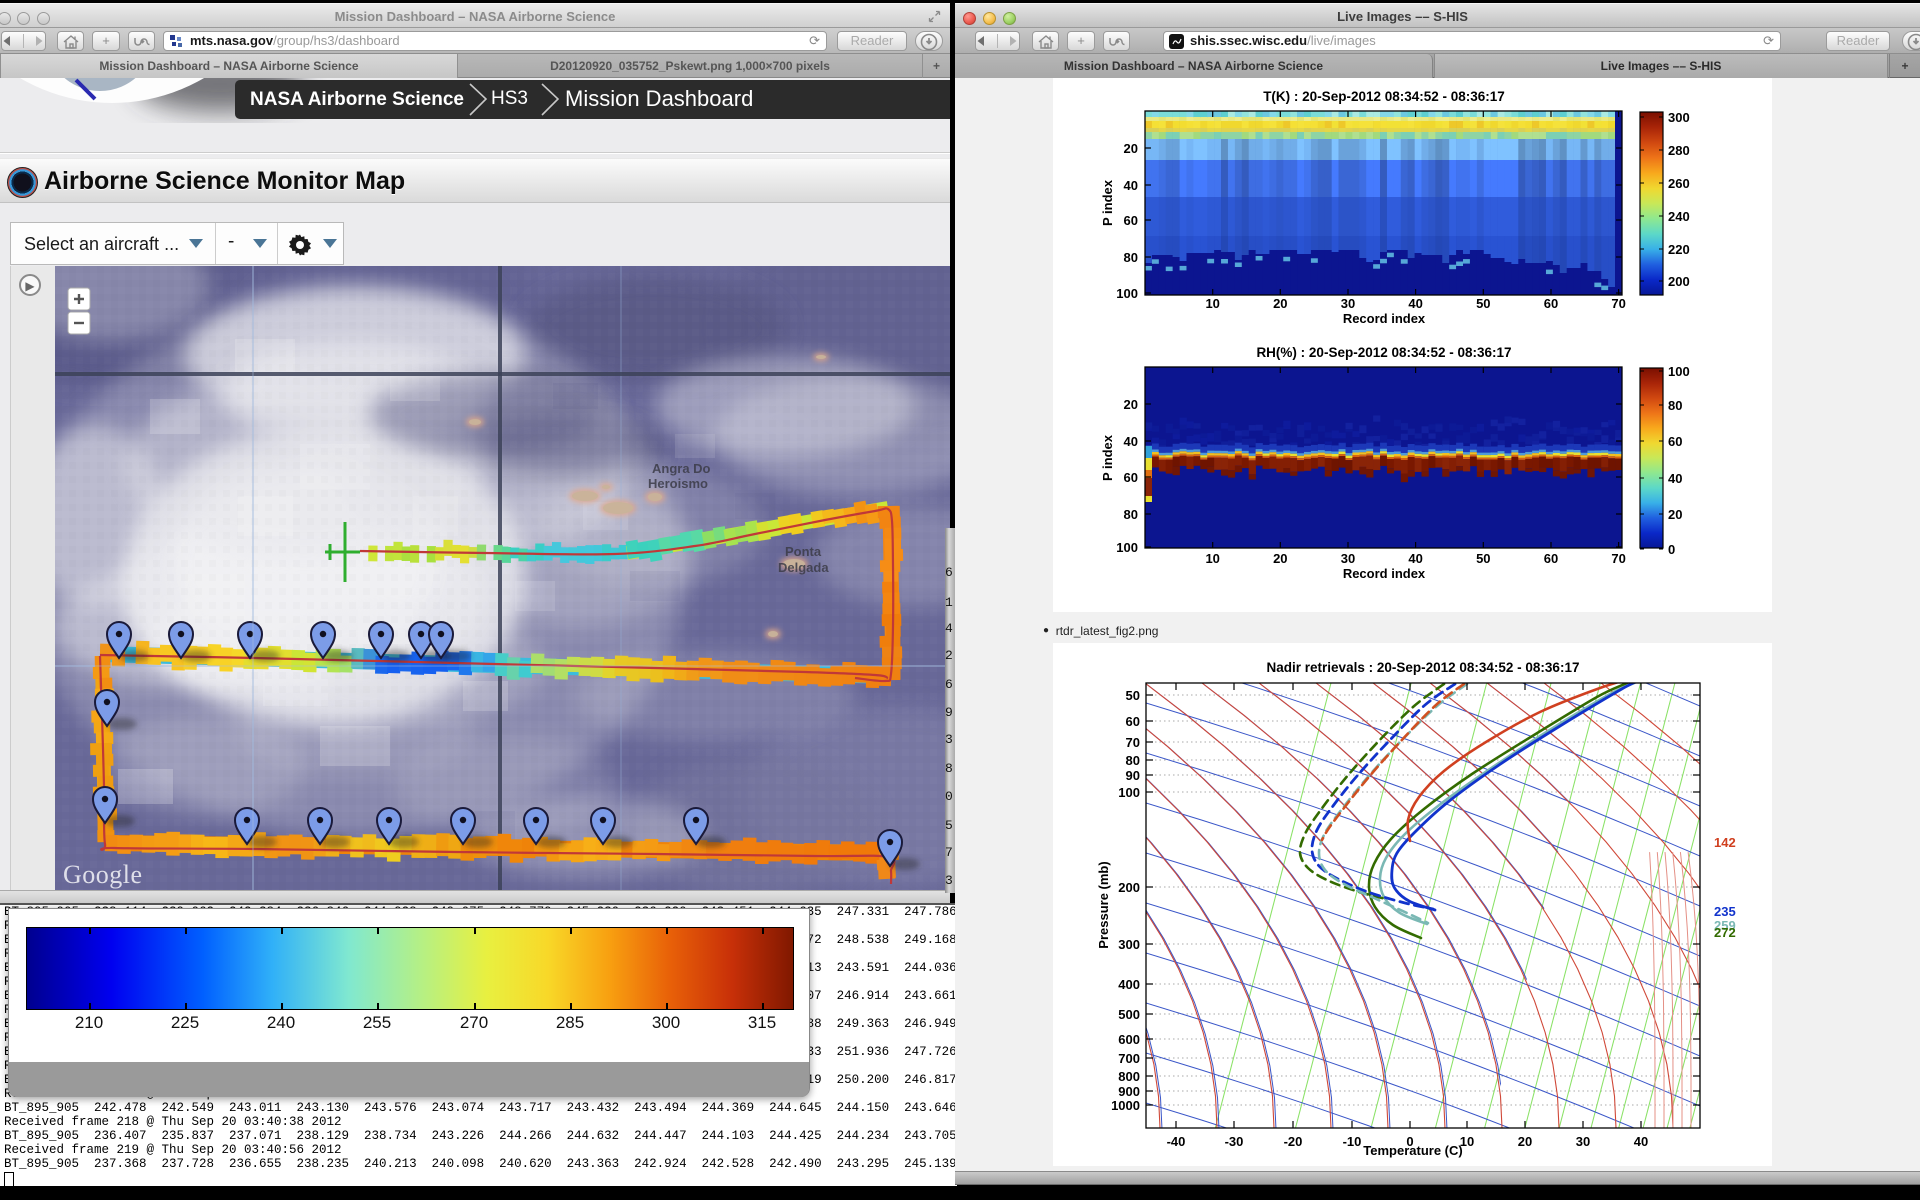 The width and height of the screenshot is (1920, 1200). Describe the element at coordinates (1583, 1141) in the screenshot. I see `svg-text: 30` at that location.